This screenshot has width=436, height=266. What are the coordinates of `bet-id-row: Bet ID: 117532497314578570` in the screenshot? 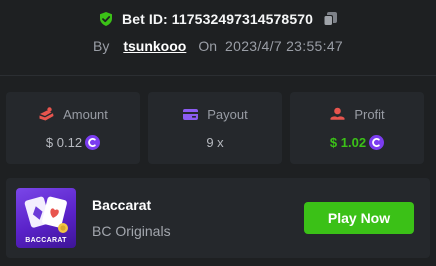 It's located at (218, 19).